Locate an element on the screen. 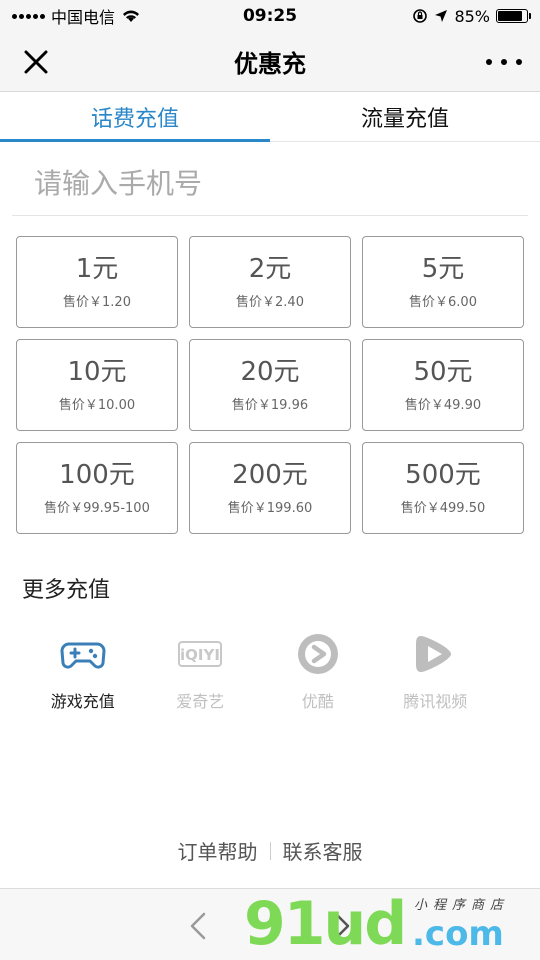 The width and height of the screenshot is (540, 960). status-time: 09:25 is located at coordinates (270, 16).